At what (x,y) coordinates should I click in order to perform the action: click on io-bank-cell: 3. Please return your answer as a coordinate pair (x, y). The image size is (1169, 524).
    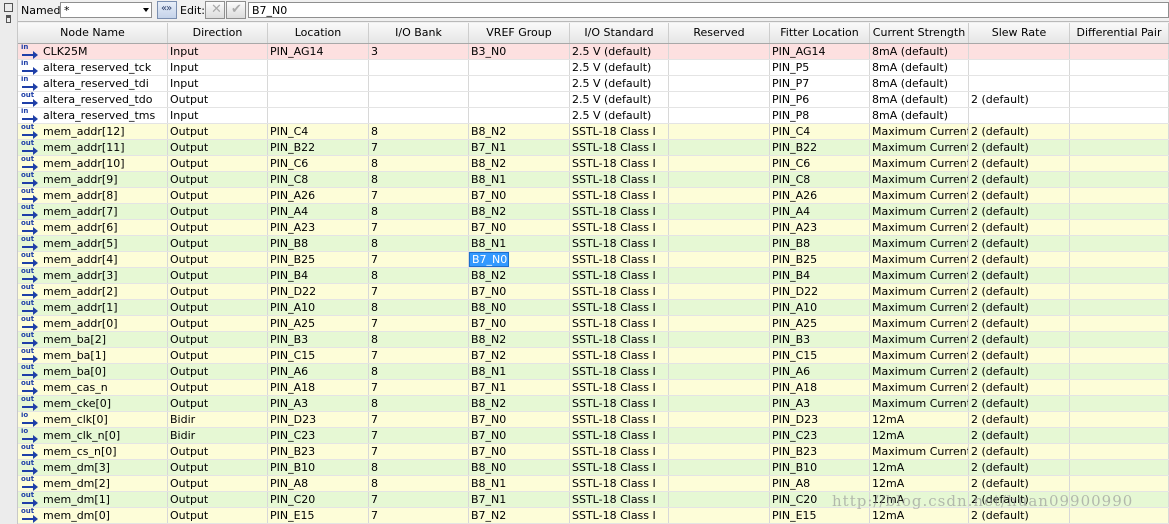
    Looking at the image, I should click on (419, 51).